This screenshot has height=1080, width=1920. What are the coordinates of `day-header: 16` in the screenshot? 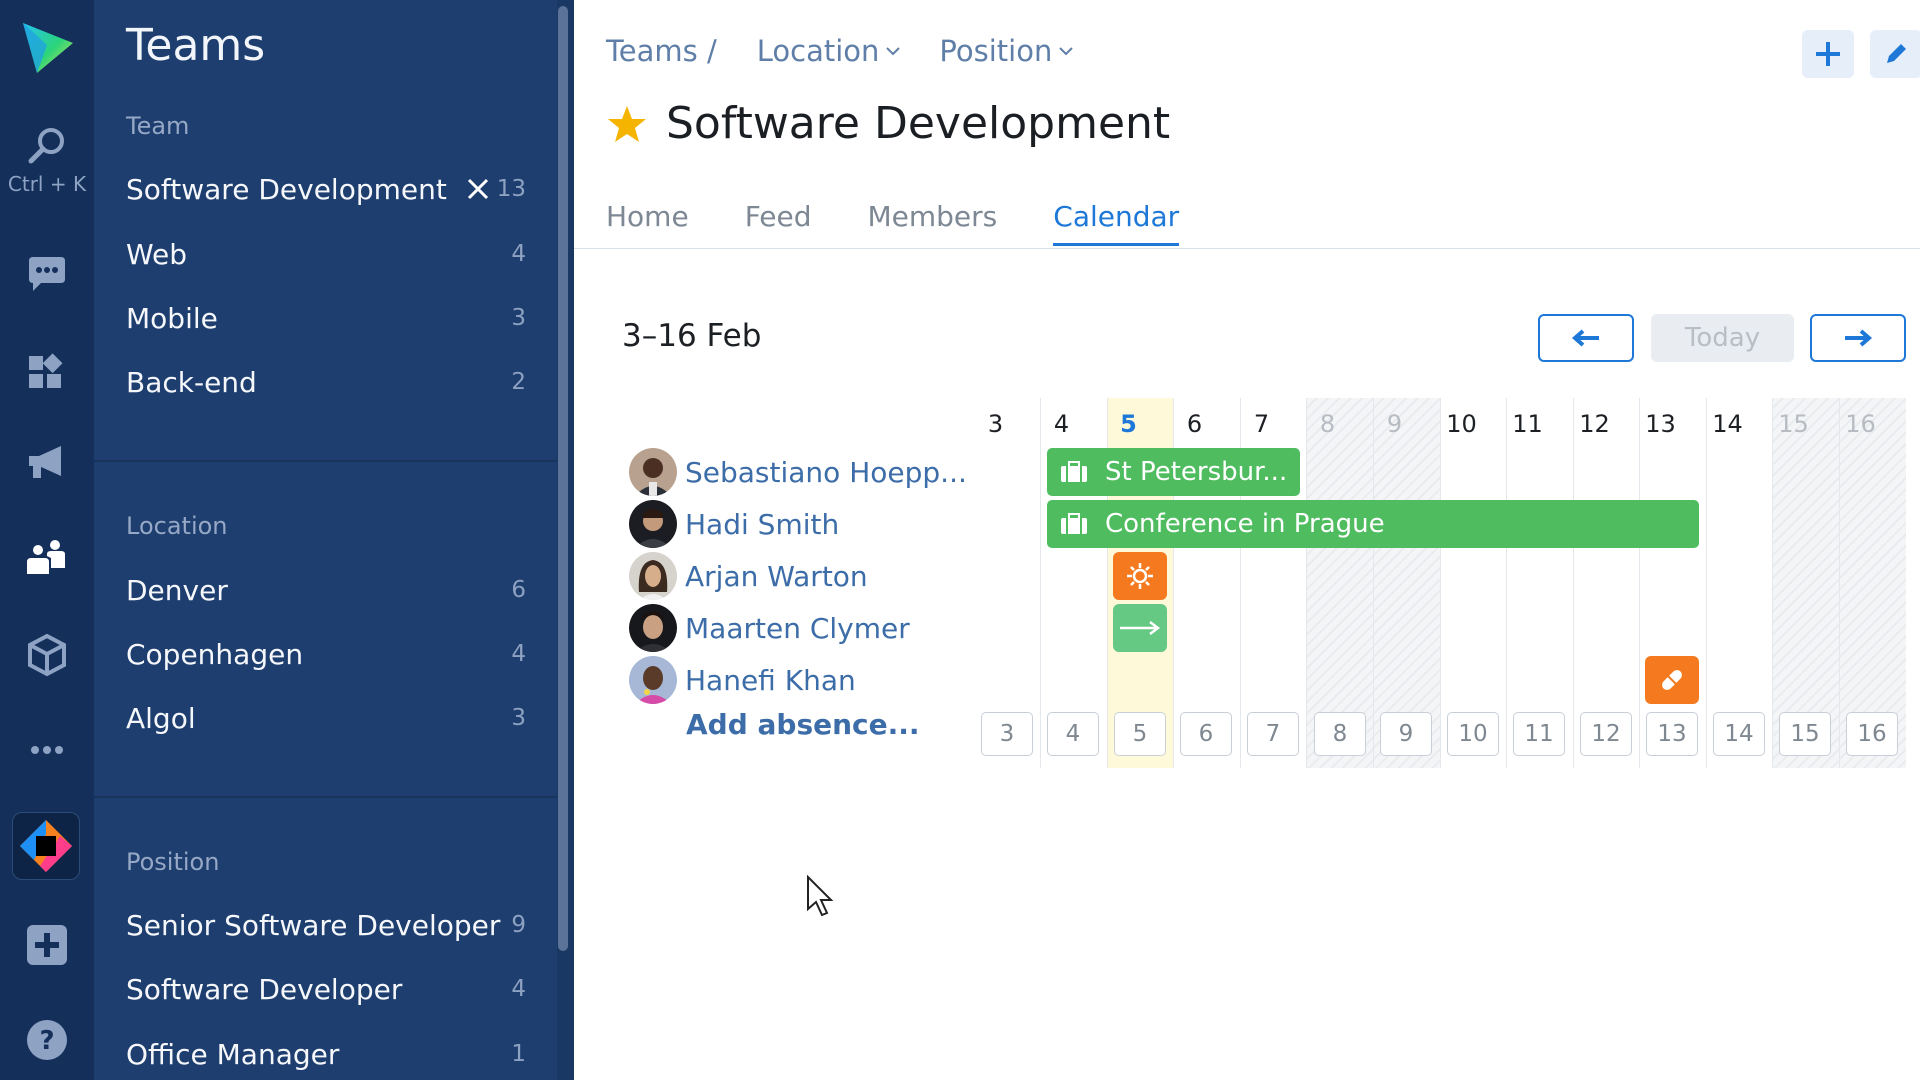 It's located at (1860, 424).